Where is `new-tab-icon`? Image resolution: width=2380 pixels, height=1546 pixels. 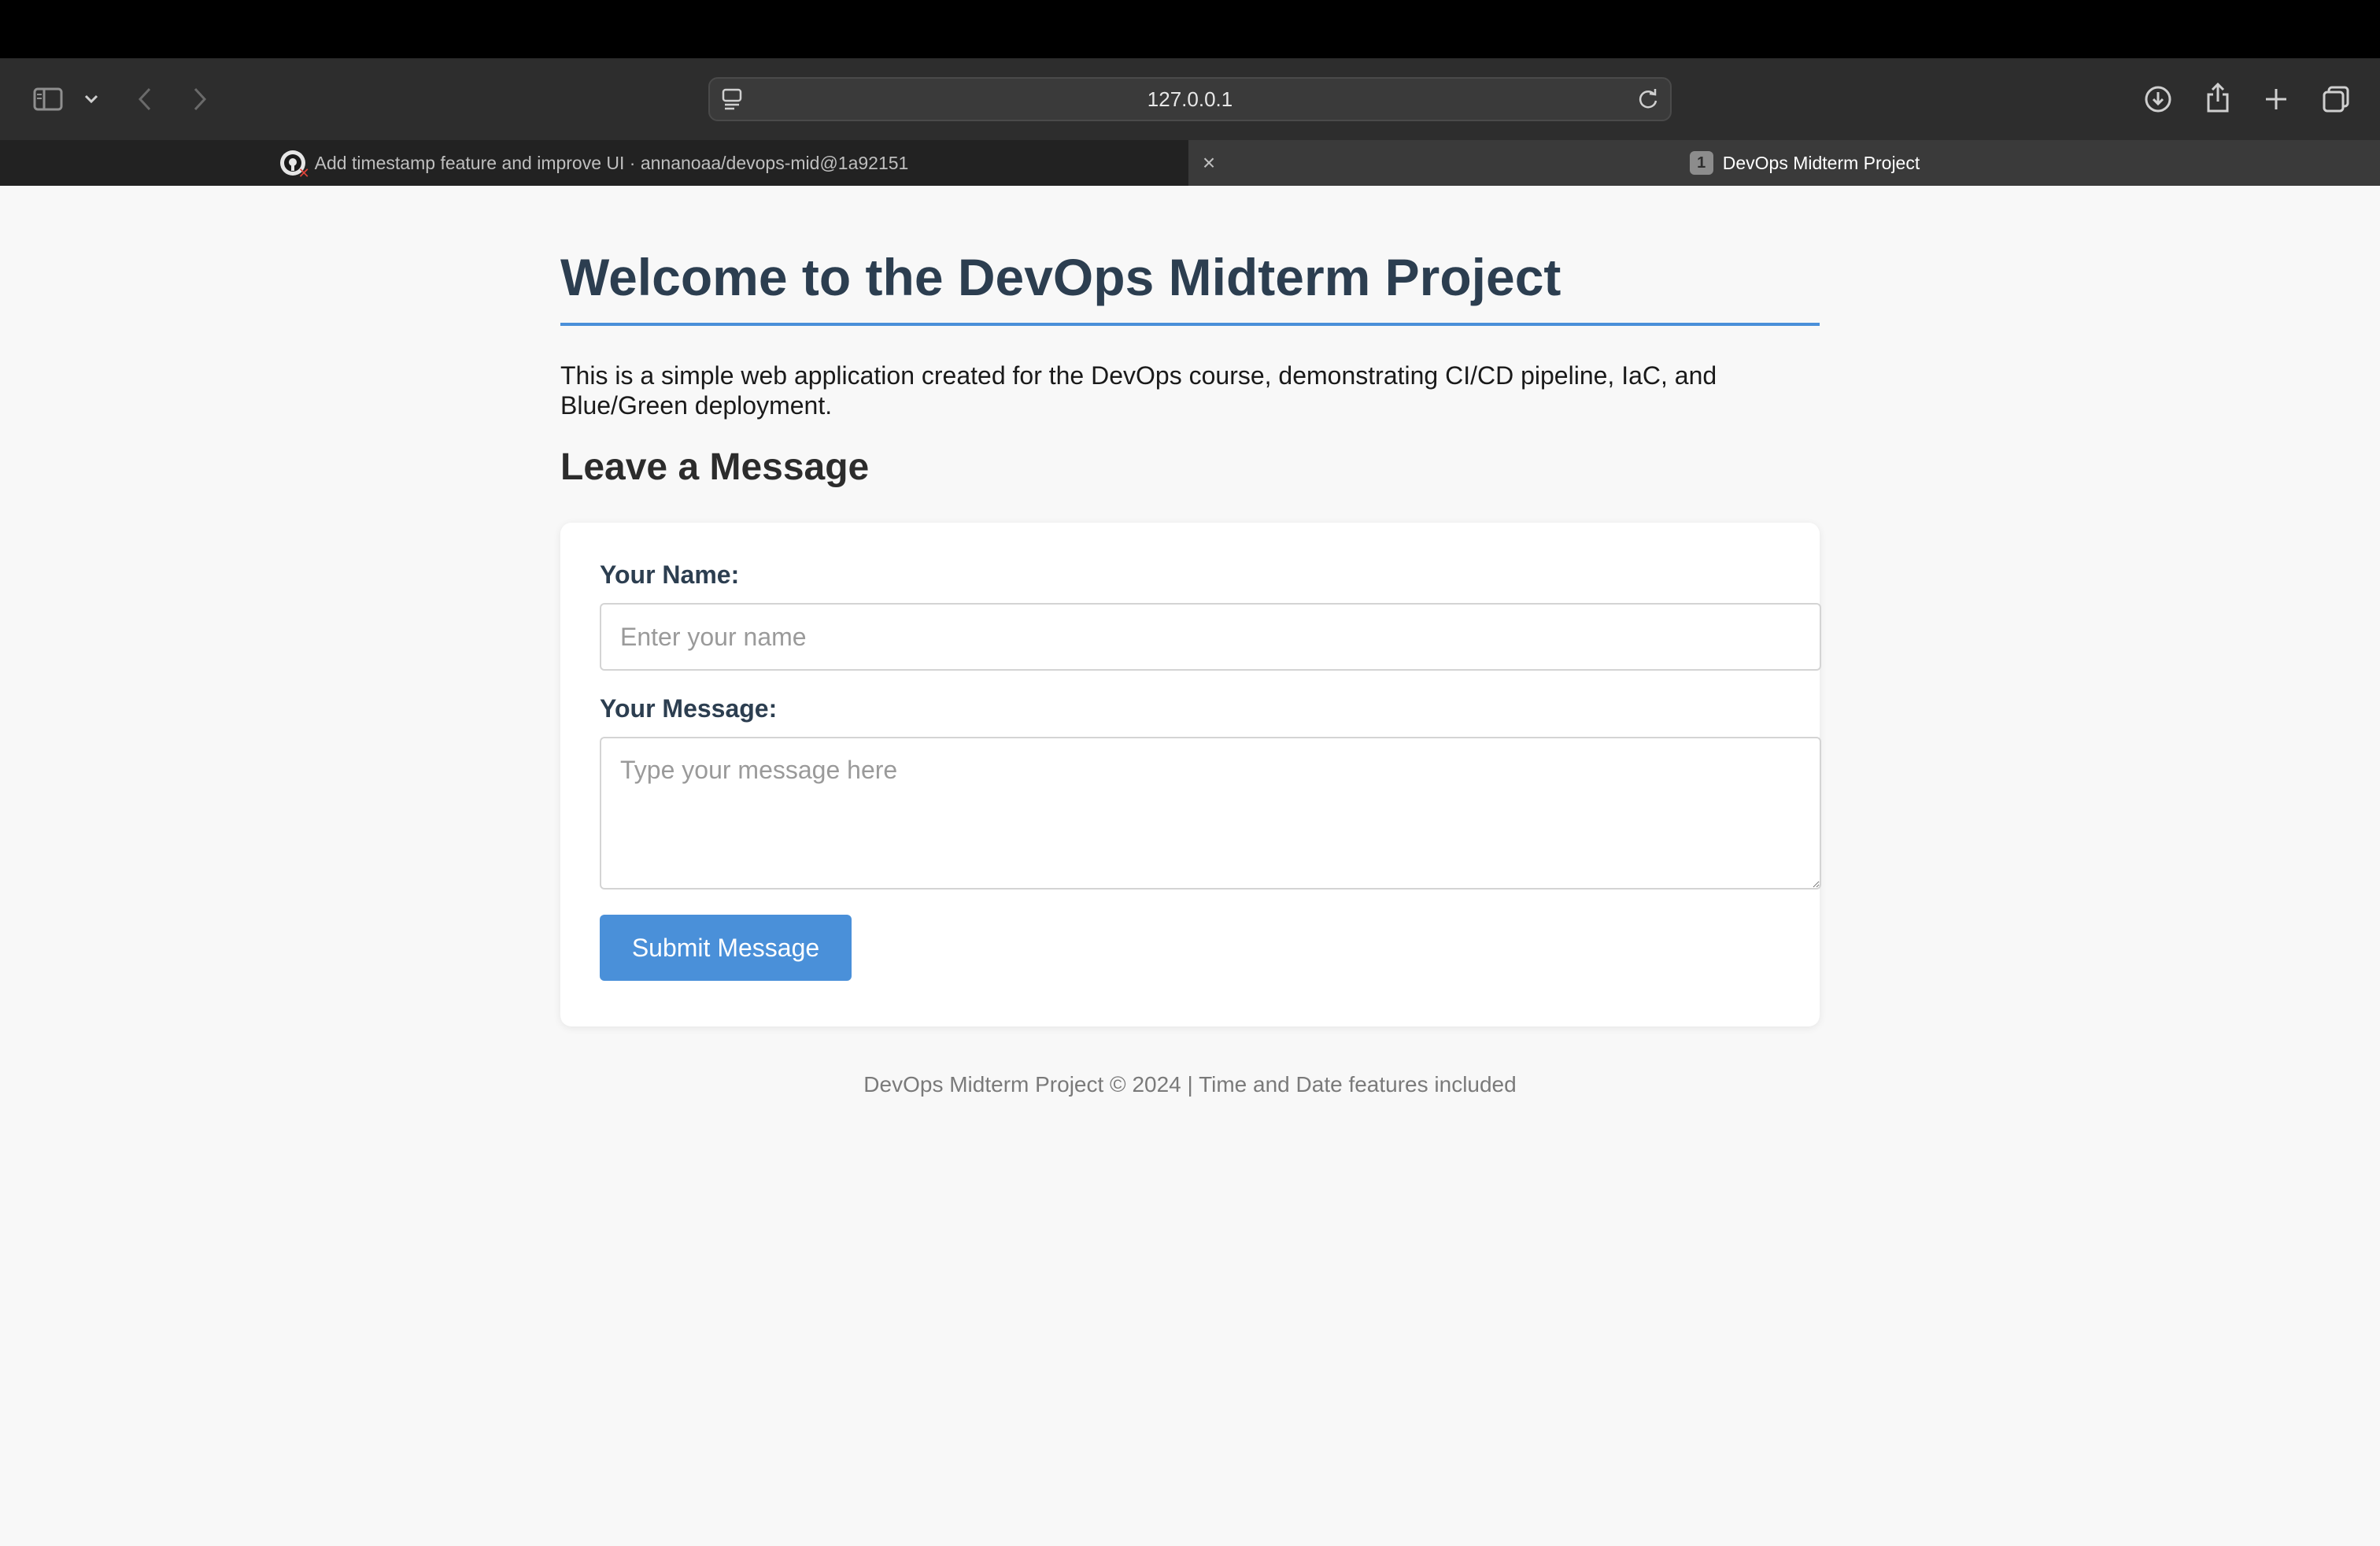
new-tab-icon is located at coordinates (2276, 99).